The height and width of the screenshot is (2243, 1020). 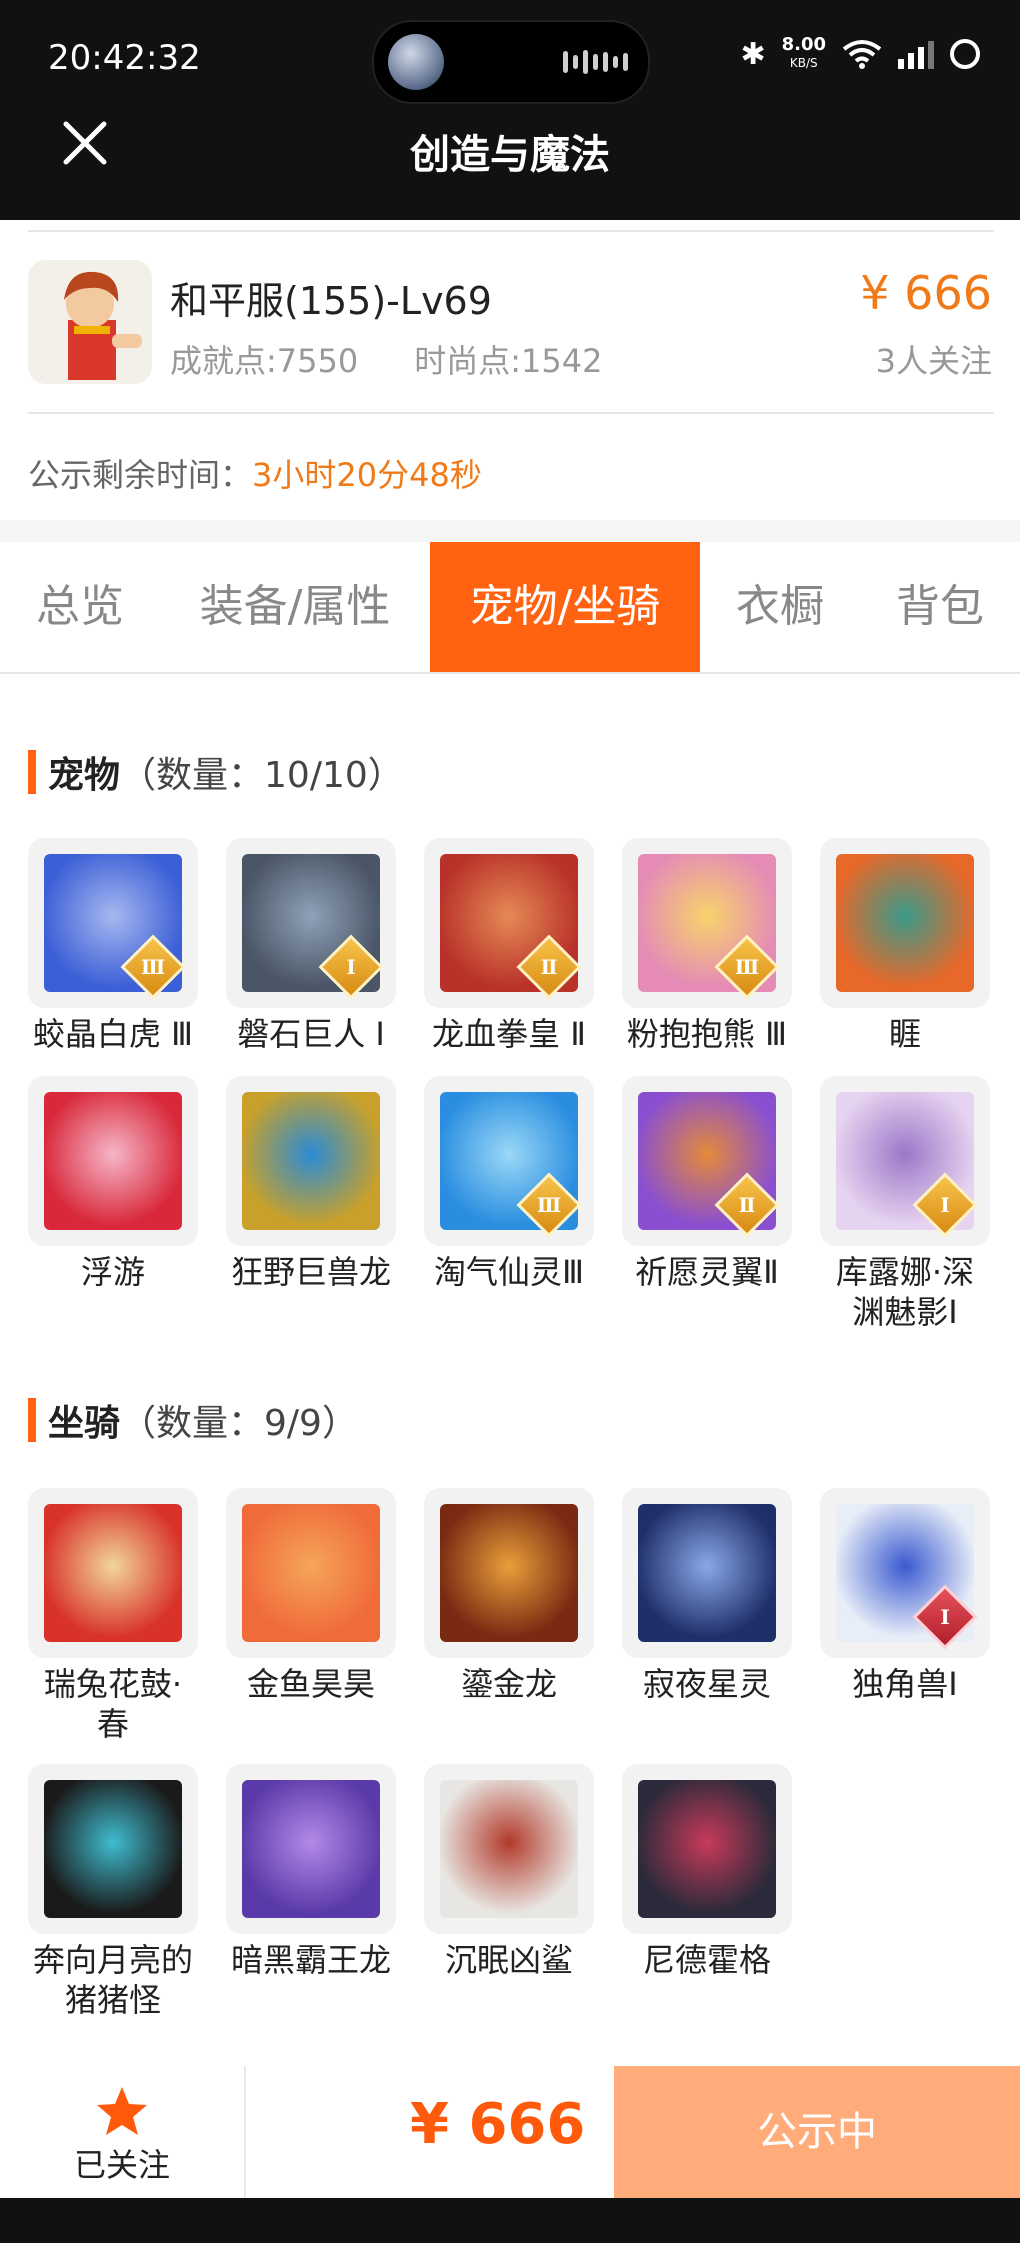 I want to click on follow-label: 已关注, so click(x=121, y=2165).